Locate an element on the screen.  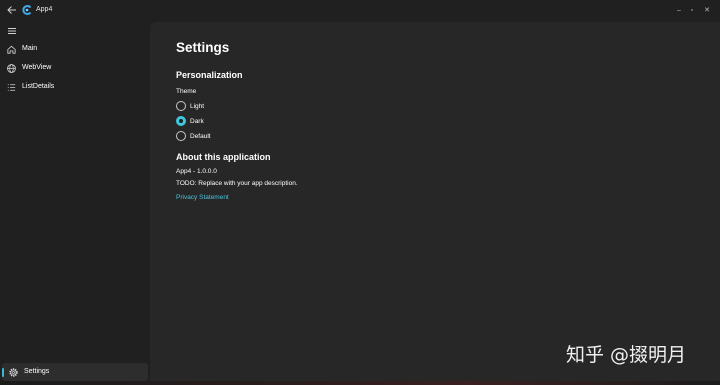
about-heading: About this application is located at coordinates (223, 157).